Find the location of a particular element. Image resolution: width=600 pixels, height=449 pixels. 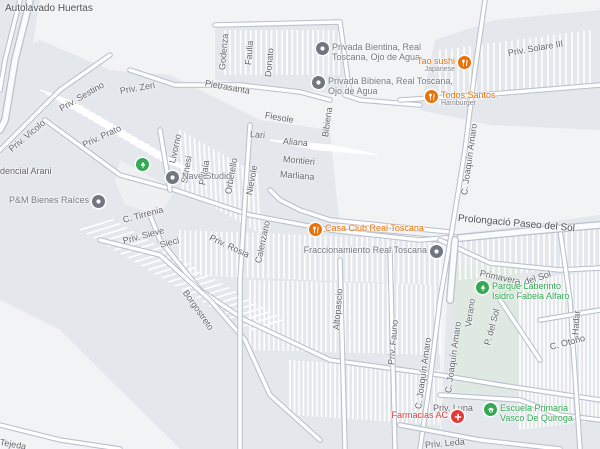

poi-name: Nave Studio is located at coordinates (206, 176).